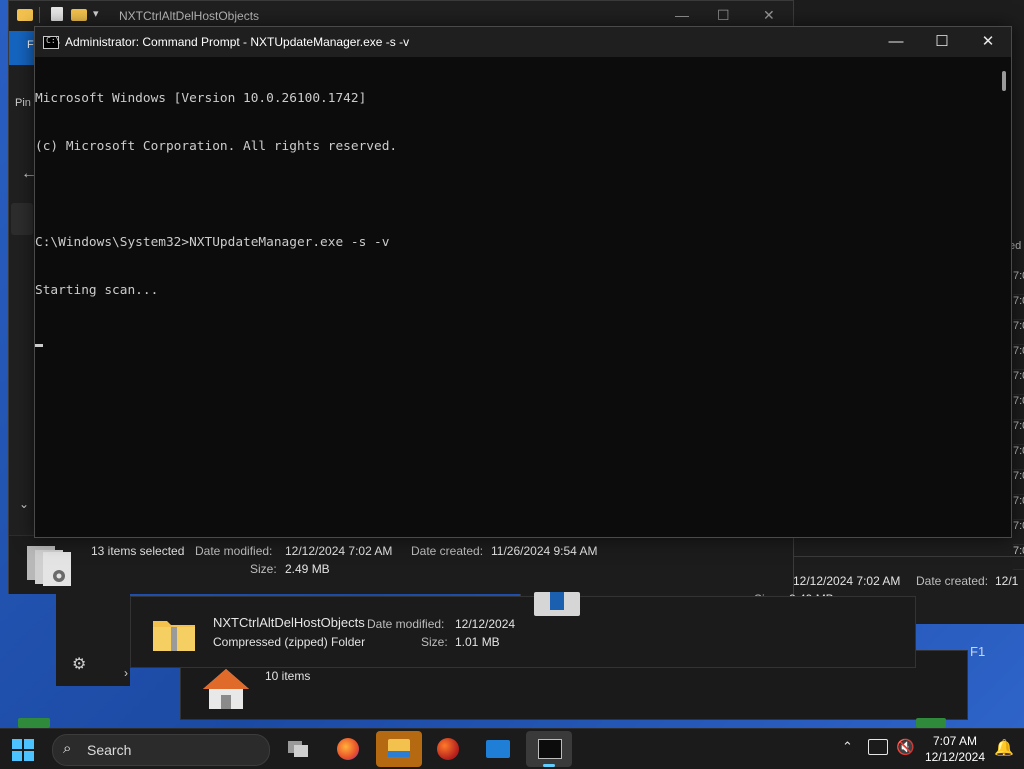 The image size is (1024, 769). Describe the element at coordinates (23, 48) in the screenshot. I see `ribbon-file-tab: F` at that location.